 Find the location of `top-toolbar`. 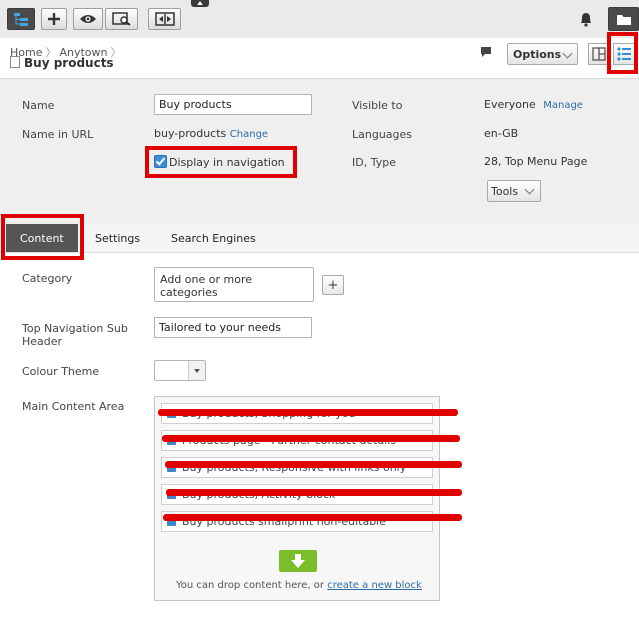

top-toolbar is located at coordinates (319, 19).